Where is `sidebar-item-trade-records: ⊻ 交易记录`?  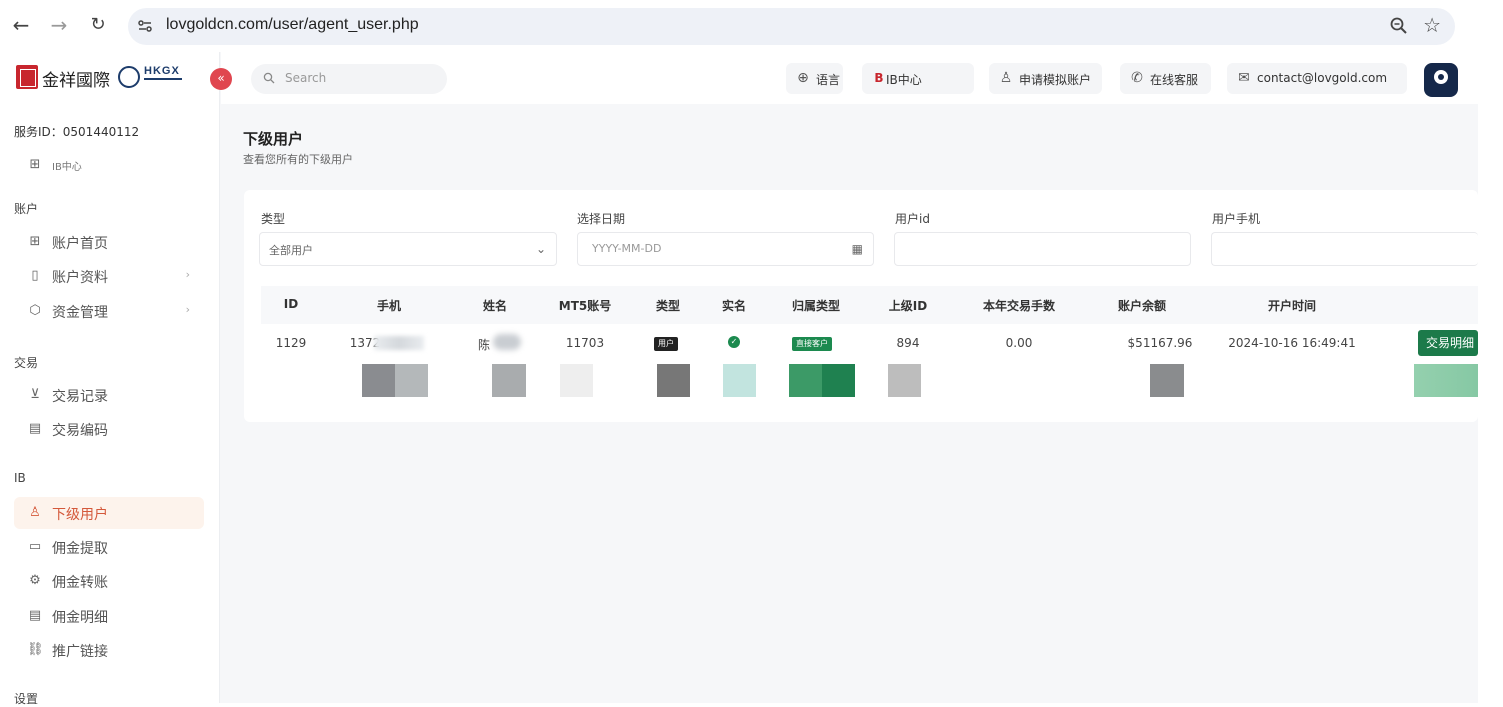
sidebar-item-trade-records: ⊻ 交易记录 is located at coordinates (109, 395).